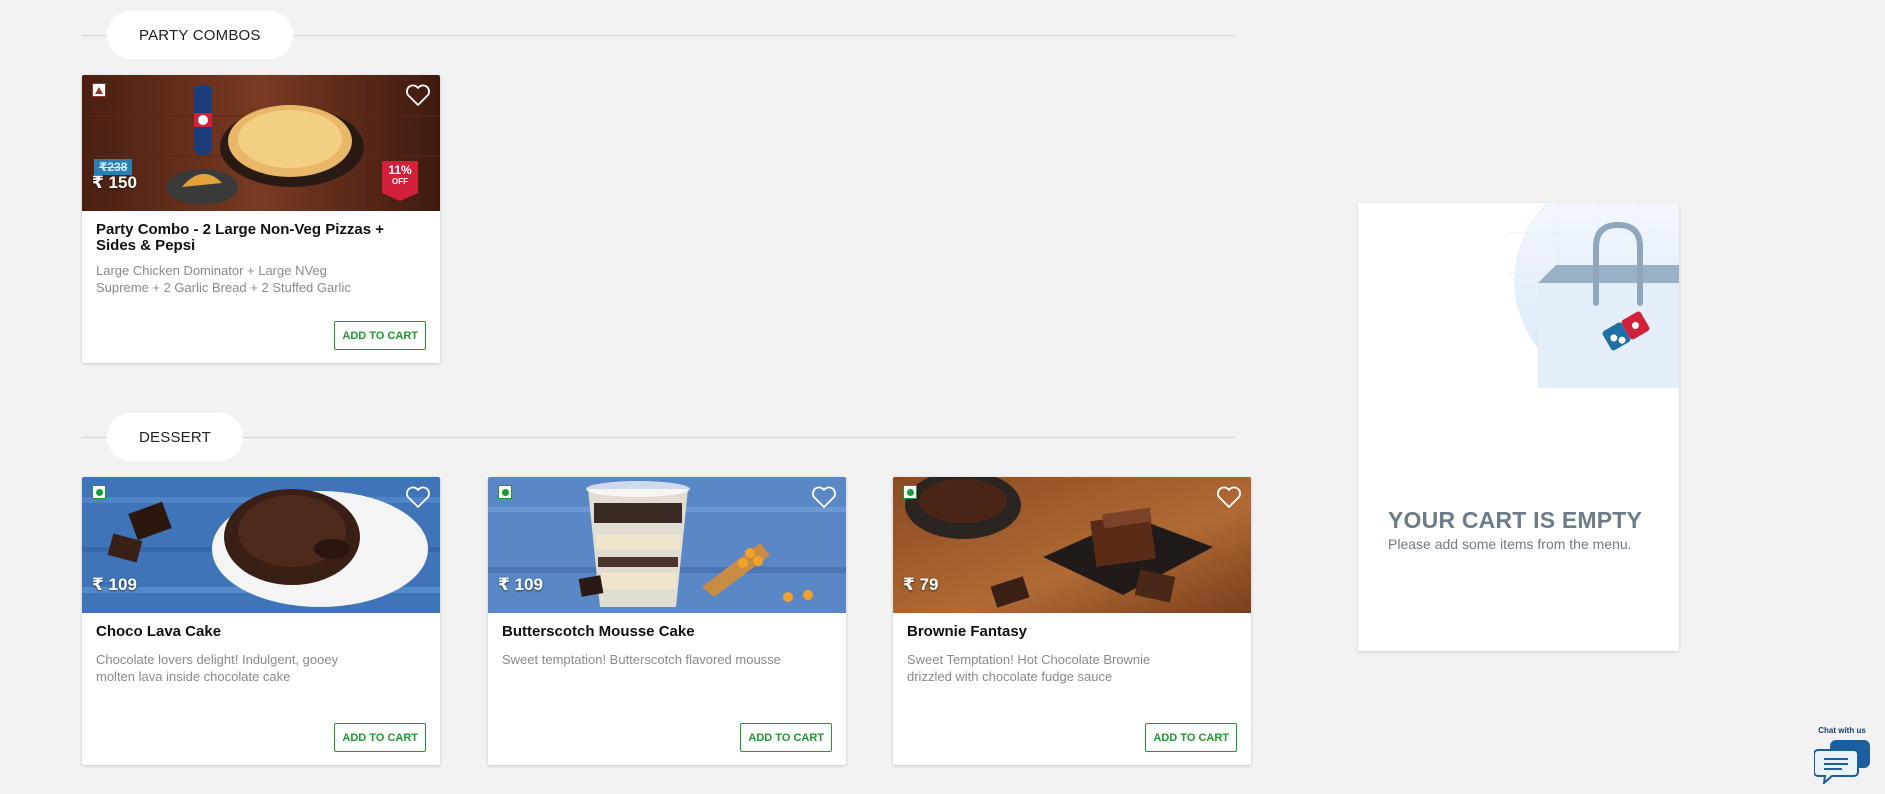  I want to click on section-title: PARTY COMBOS, so click(200, 35).